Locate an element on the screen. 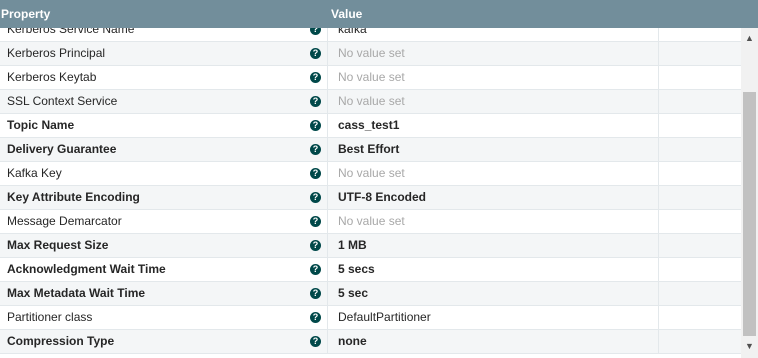 The height and width of the screenshot is (358, 758). property-name: Kafka Key is located at coordinates (34, 173).